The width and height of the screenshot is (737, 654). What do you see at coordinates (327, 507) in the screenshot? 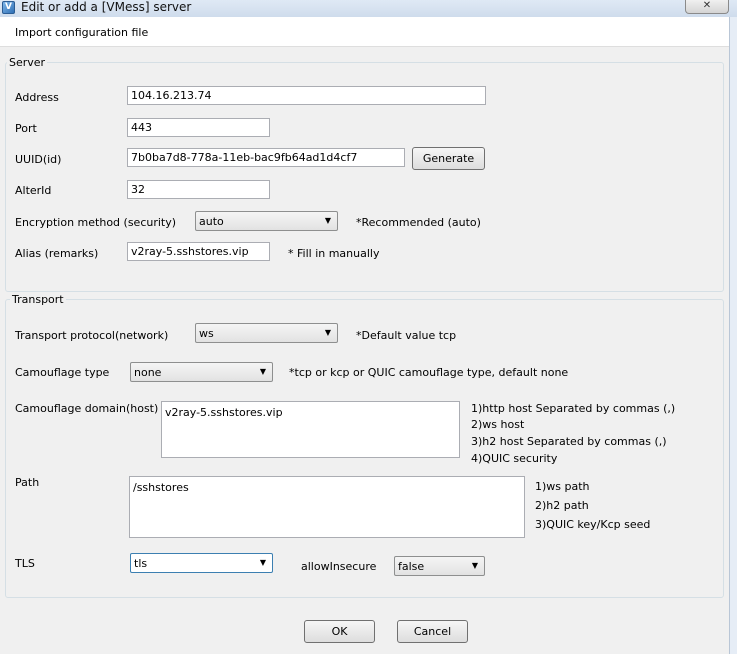
I see `path-textarea: /sshstores` at bounding box center [327, 507].